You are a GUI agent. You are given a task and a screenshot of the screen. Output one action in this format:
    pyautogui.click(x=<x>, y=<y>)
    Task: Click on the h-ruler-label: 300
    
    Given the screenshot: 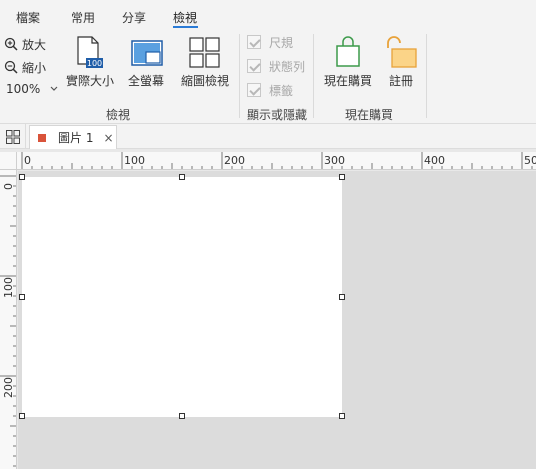 What is the action you would take?
    pyautogui.click(x=334, y=160)
    